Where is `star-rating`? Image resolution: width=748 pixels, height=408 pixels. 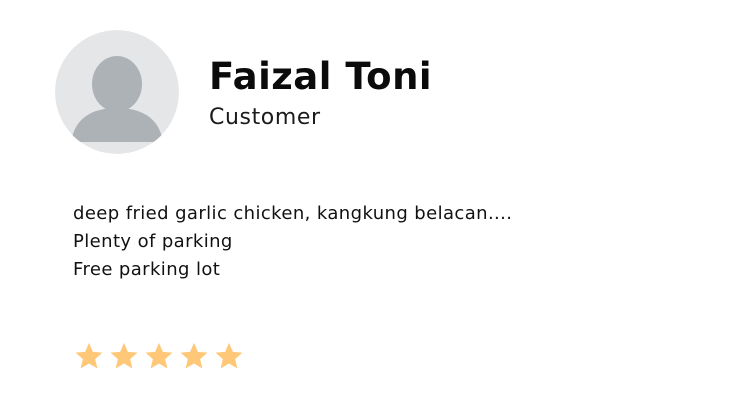
star-rating is located at coordinates (160, 356).